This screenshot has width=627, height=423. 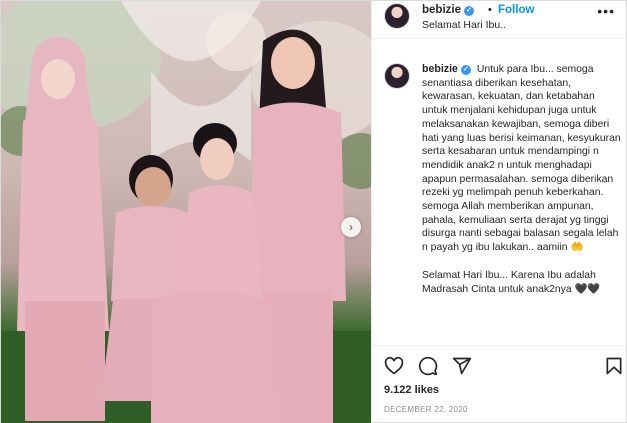 I want to click on post-date: DECEMBER 22, 2020, so click(x=426, y=409).